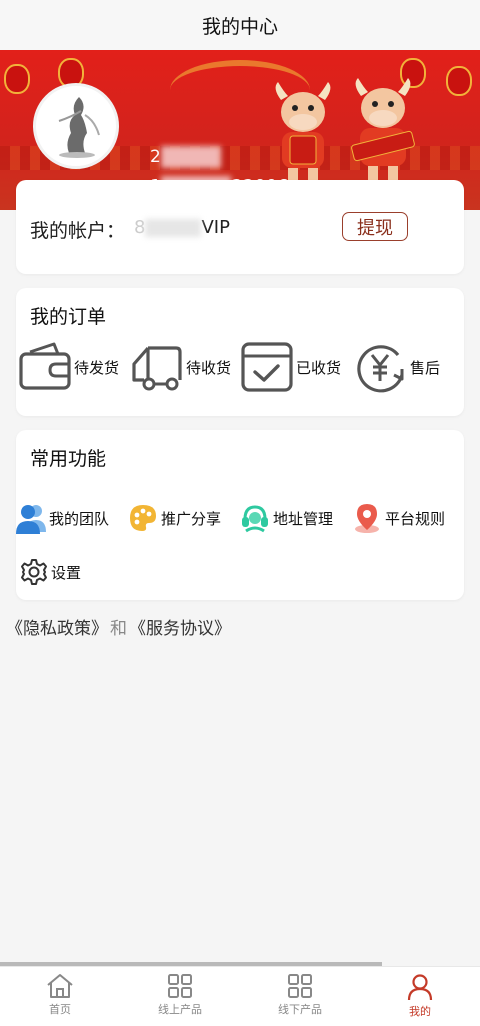 Image resolution: width=480 pixels, height=1026 pixels. Describe the element at coordinates (380, 369) in the screenshot. I see `yuan-refund-icon` at that location.